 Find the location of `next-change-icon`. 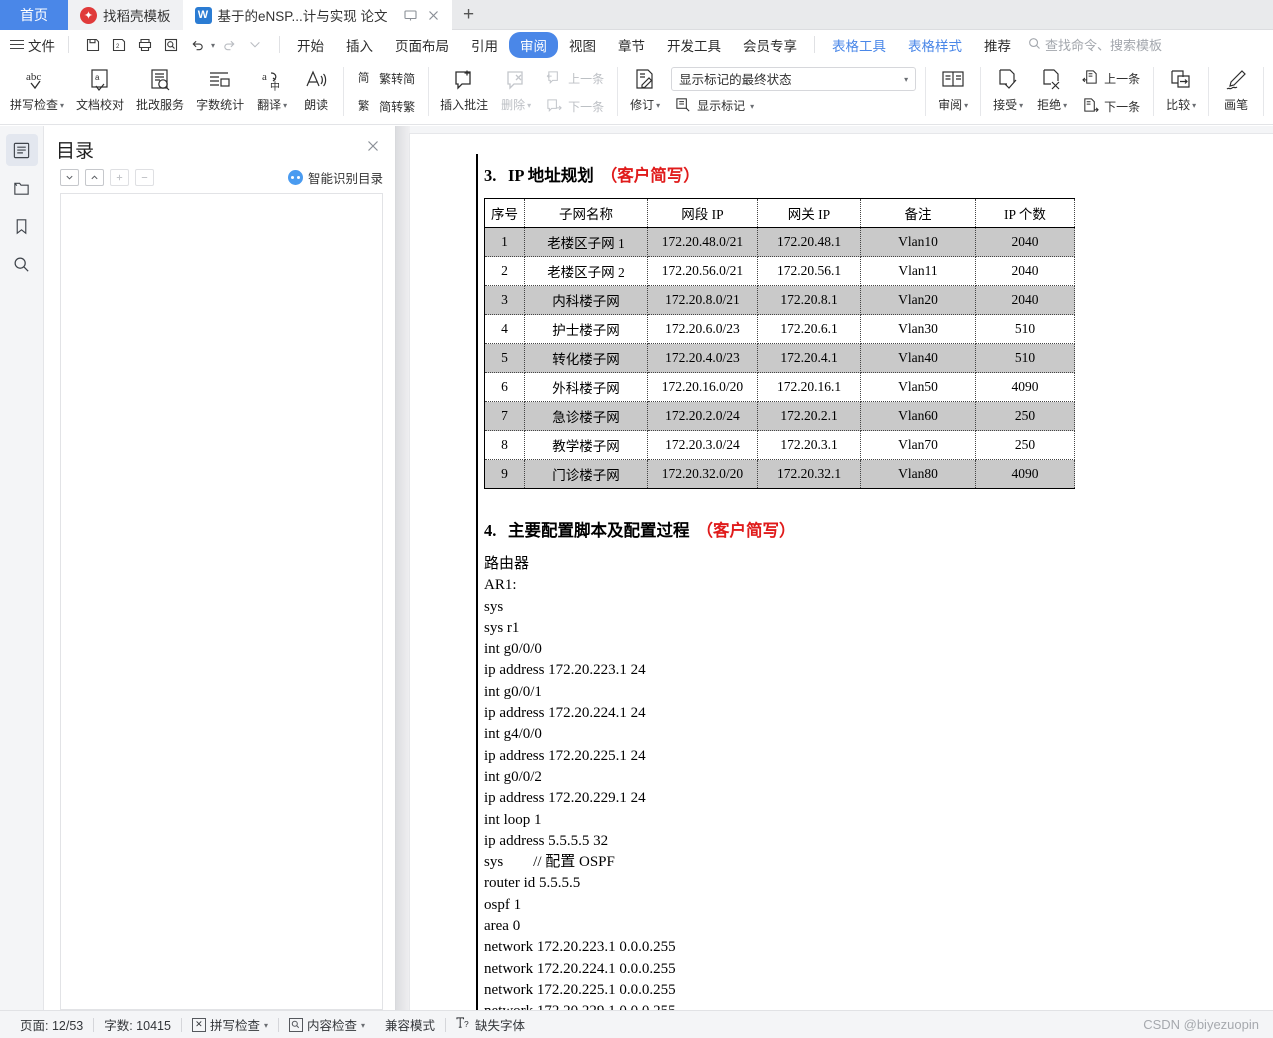

next-change-icon is located at coordinates (1090, 107).